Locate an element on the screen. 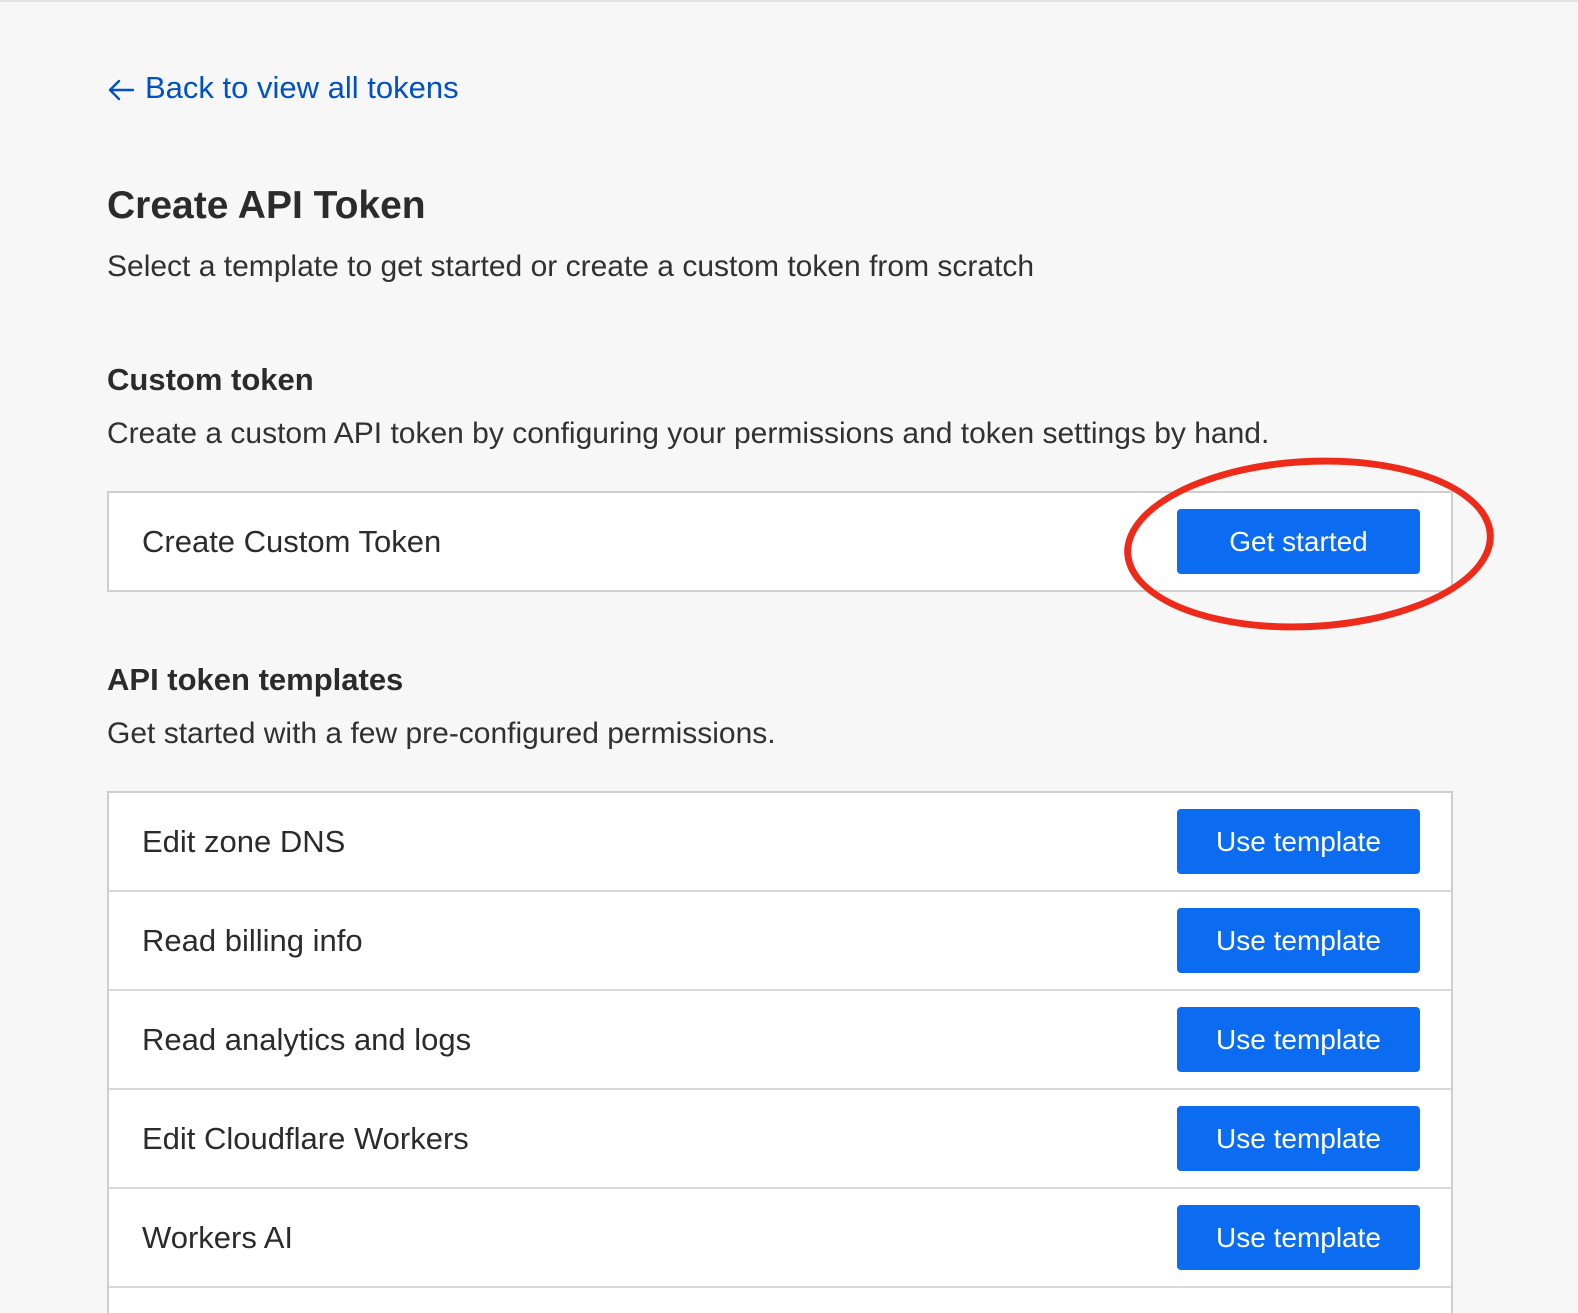 The image size is (1578, 1313). template-label: Read billing info is located at coordinates (252, 940).